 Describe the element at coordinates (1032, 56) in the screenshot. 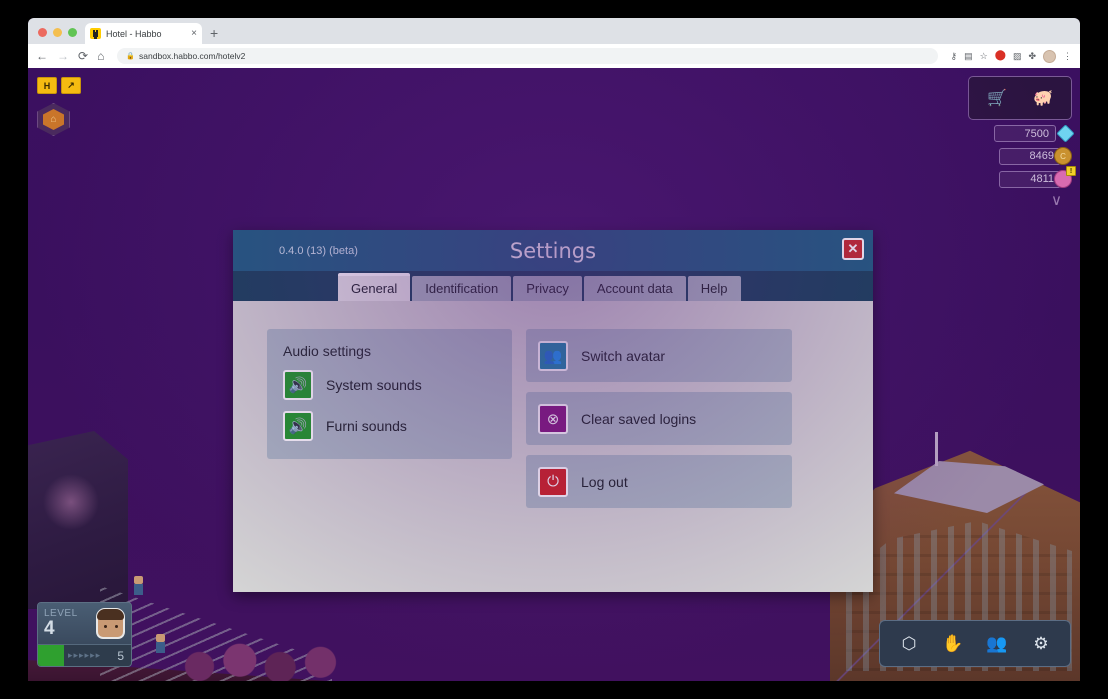

I see `puzzle-extension-icon: ✤` at that location.